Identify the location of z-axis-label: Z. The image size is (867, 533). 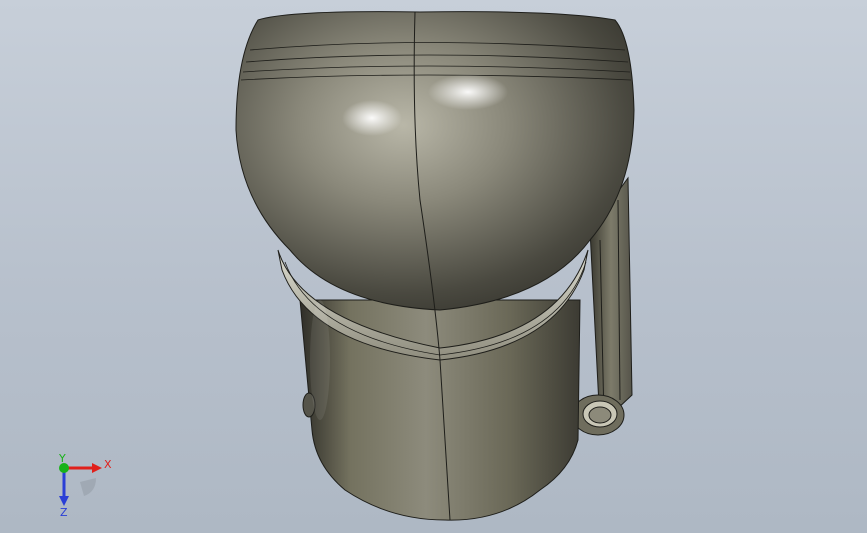
(64, 512).